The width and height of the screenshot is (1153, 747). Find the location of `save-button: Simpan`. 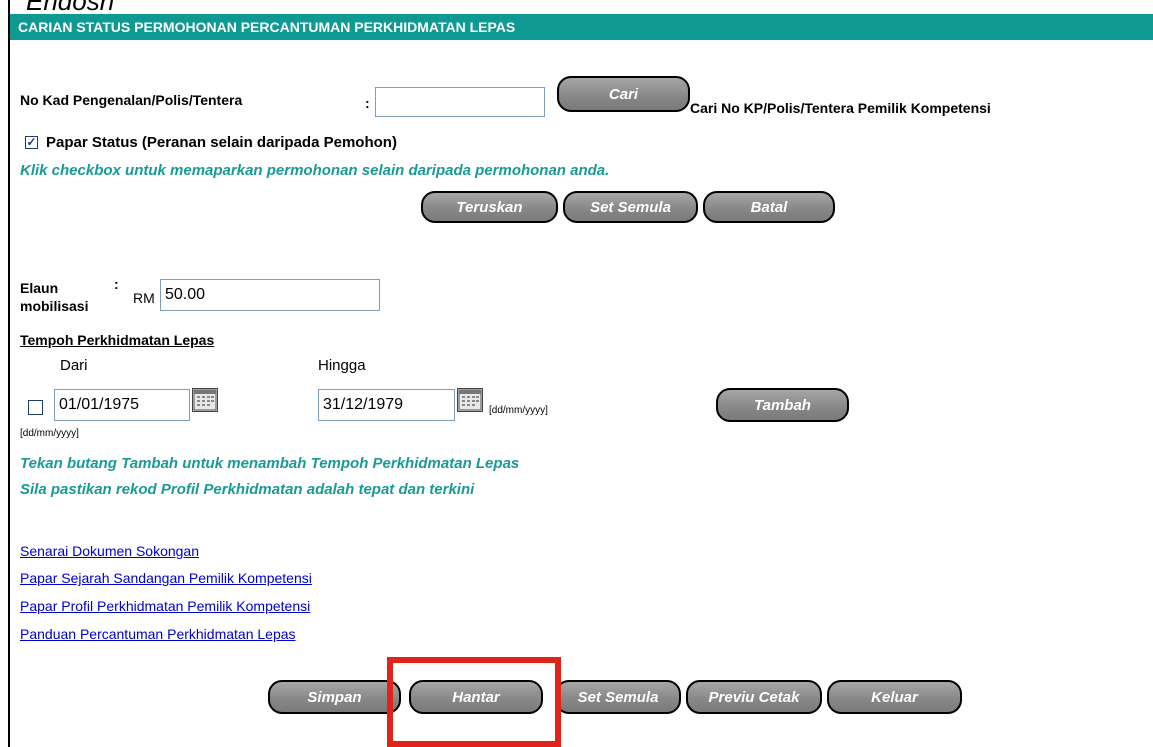

save-button: Simpan is located at coordinates (334, 697).